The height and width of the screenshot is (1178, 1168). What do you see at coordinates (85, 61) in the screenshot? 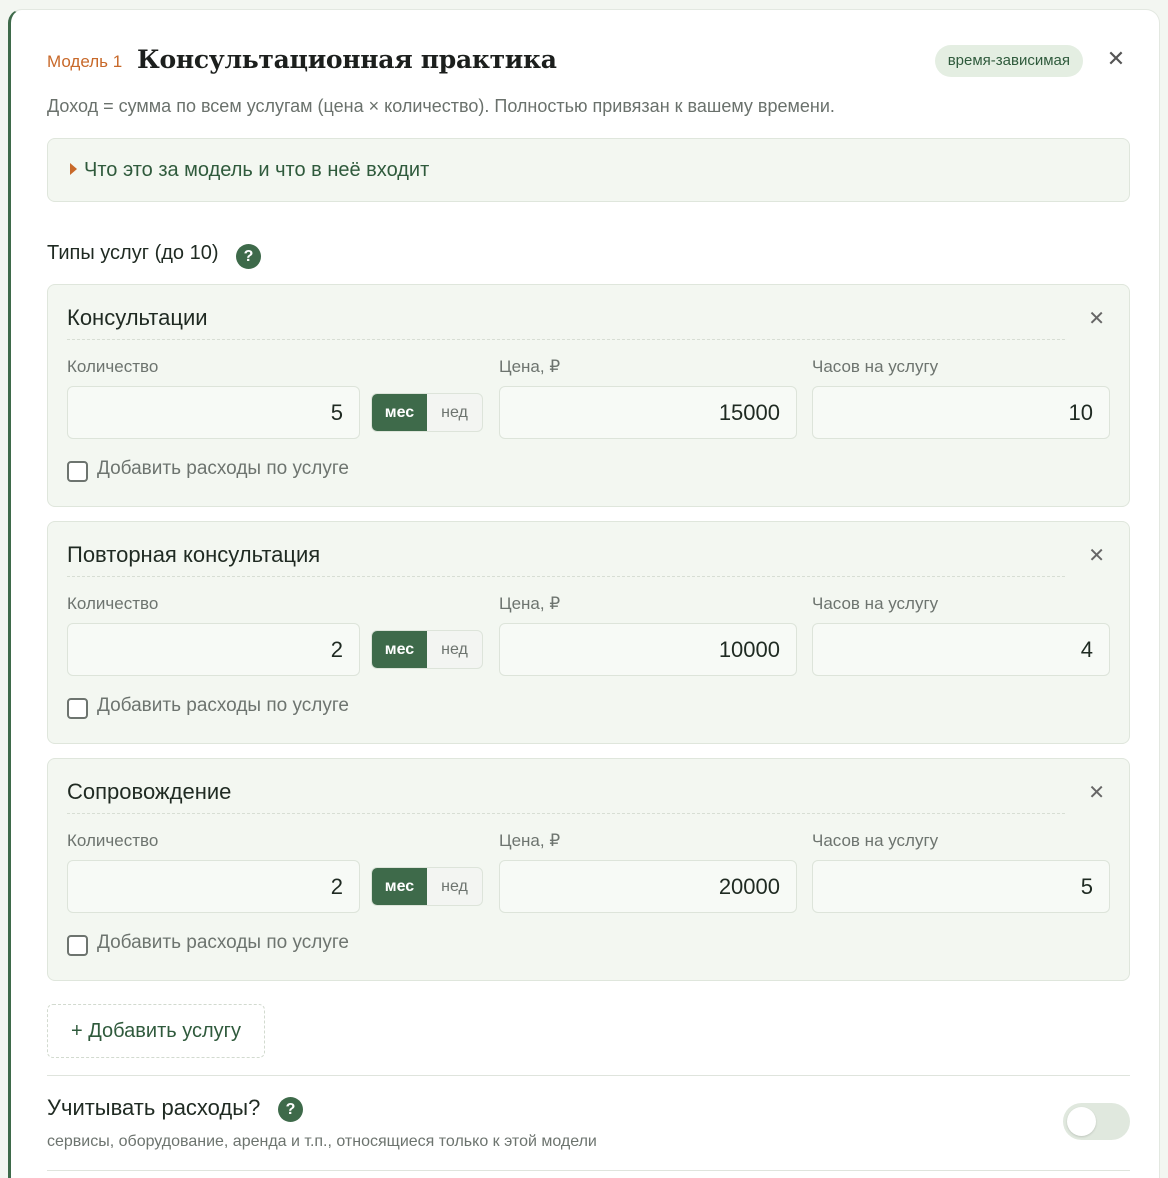
I see `model-number: Модель 1` at bounding box center [85, 61].